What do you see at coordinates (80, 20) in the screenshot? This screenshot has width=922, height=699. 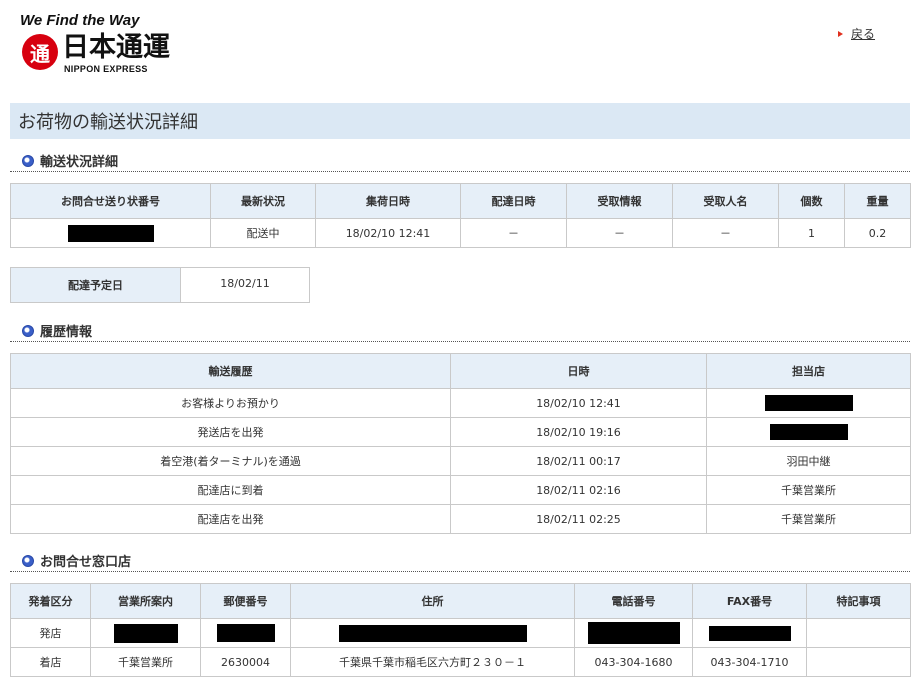 I see `logo-slogan: We Find the Way` at bounding box center [80, 20].